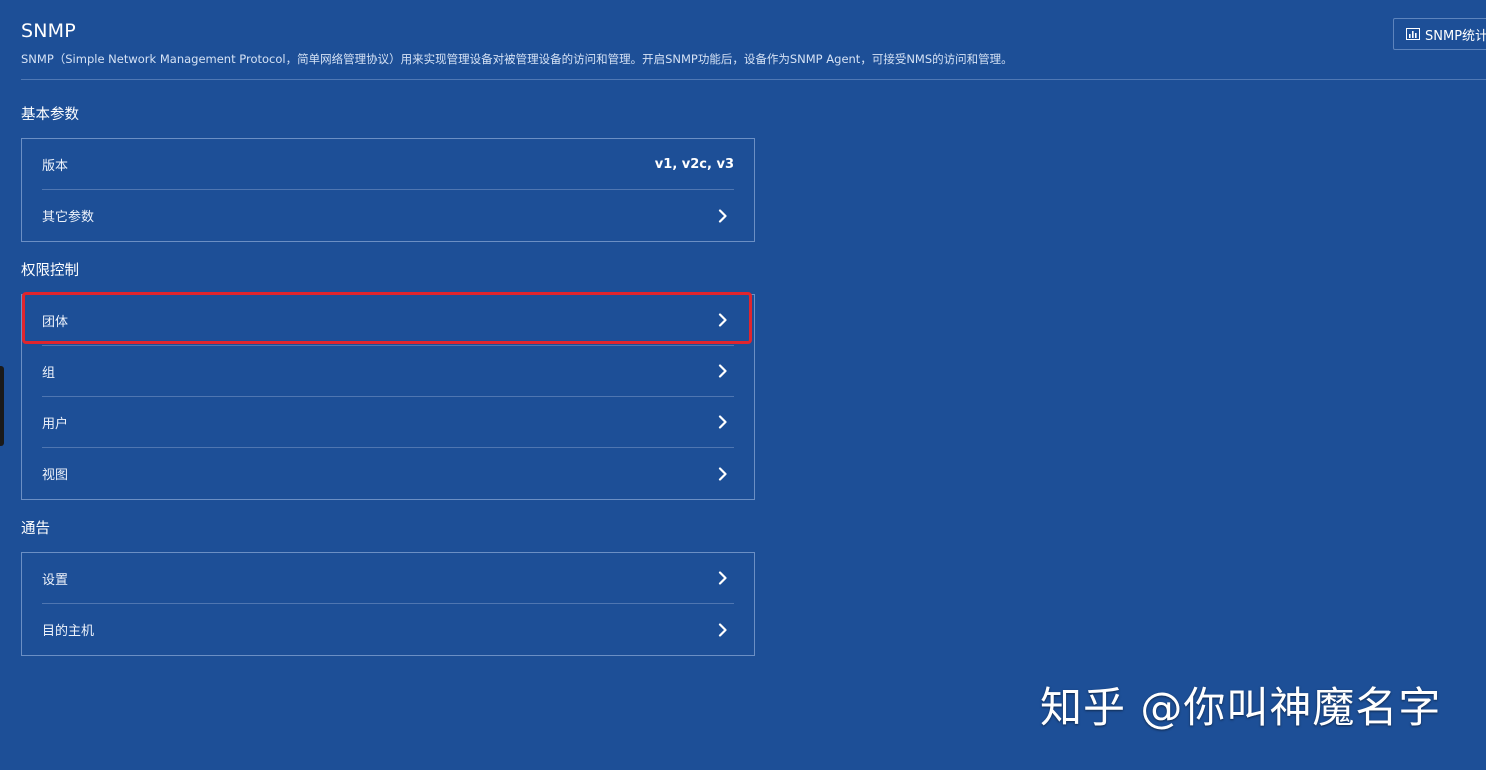  What do you see at coordinates (753, 79) in the screenshot?
I see `header-divider` at bounding box center [753, 79].